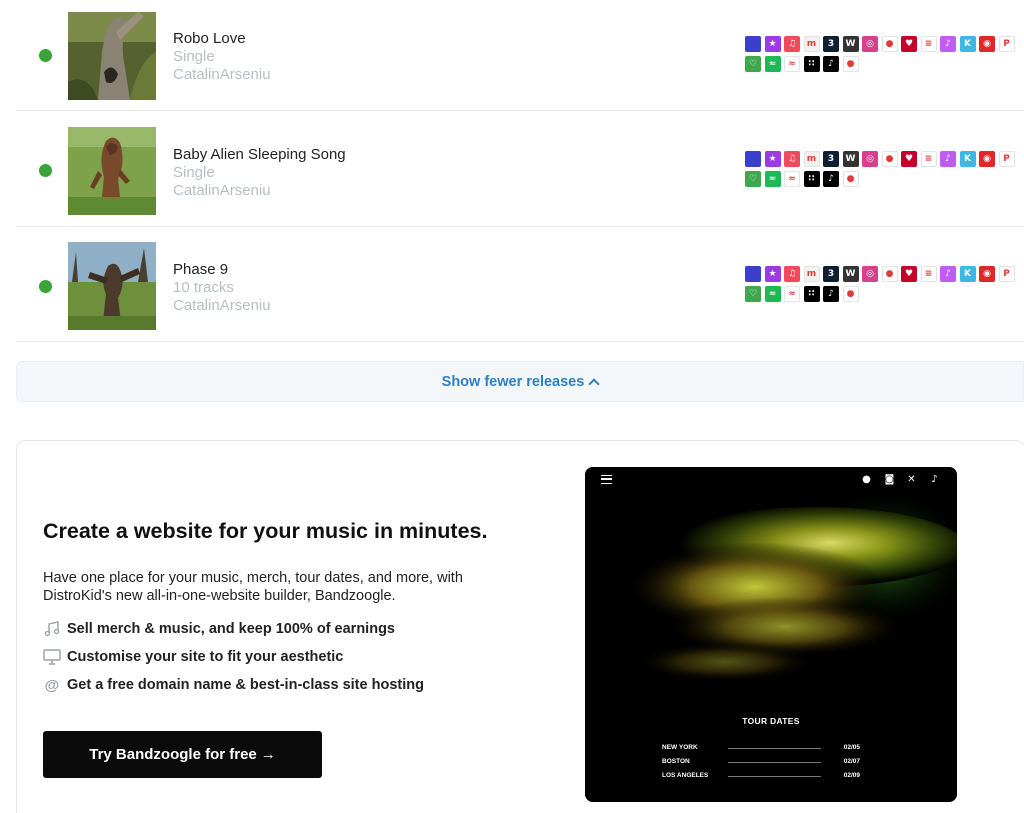 The height and width of the screenshot is (813, 1024). I want to click on tour-city: LOS ANGELES, so click(685, 775).